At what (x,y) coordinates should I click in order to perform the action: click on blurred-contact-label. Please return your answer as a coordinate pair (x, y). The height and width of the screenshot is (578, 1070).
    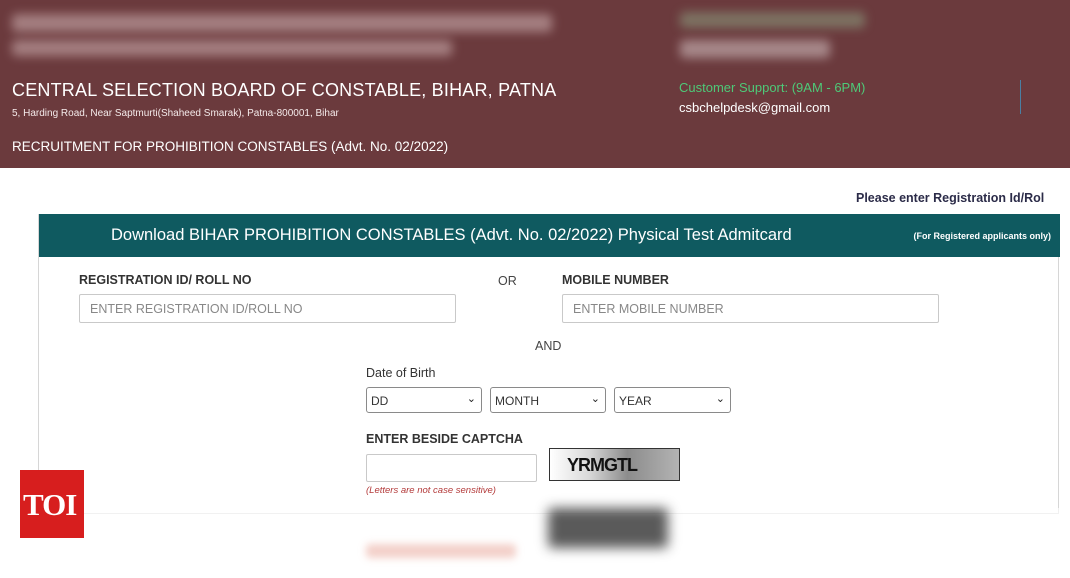
    Looking at the image, I should click on (772, 20).